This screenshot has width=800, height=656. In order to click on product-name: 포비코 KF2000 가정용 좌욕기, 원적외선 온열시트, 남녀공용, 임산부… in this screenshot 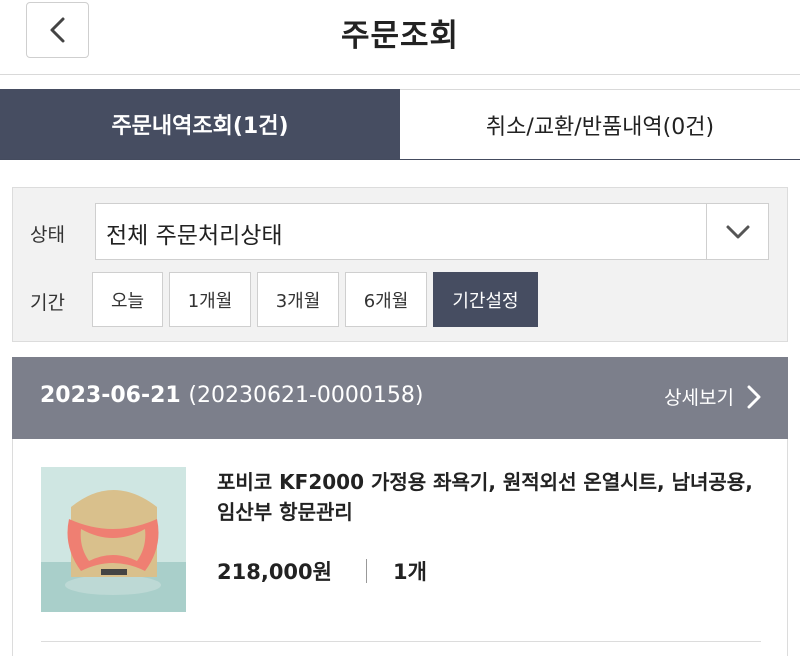, I will do `click(497, 497)`.